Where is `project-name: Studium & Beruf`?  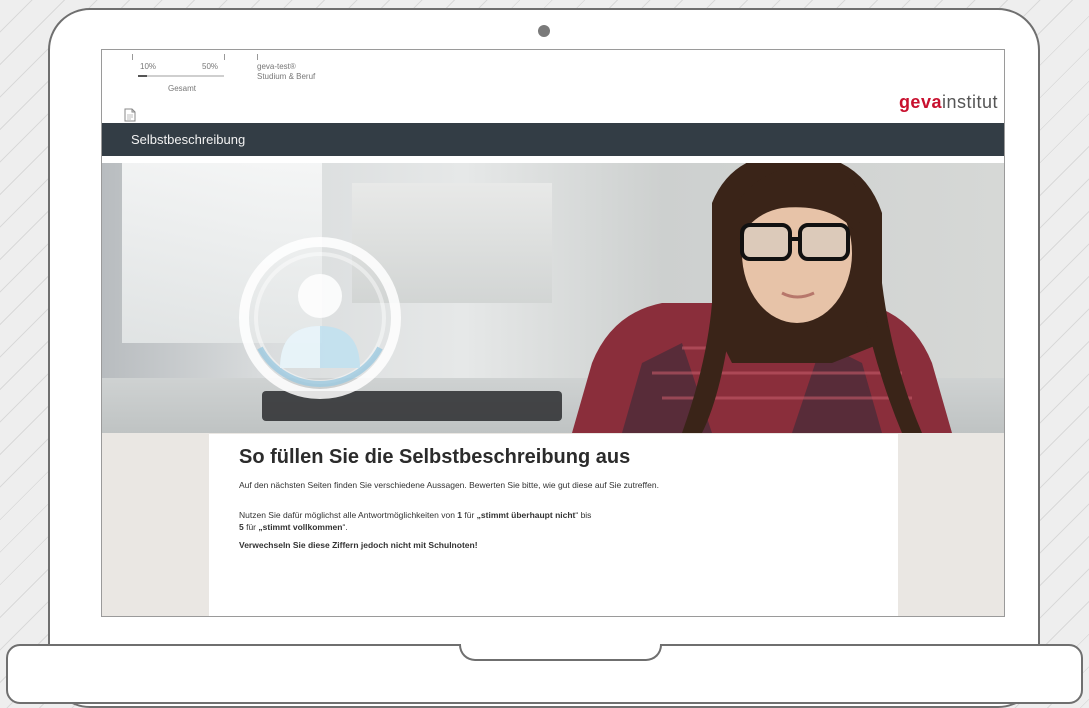
project-name: Studium & Beruf is located at coordinates (286, 76).